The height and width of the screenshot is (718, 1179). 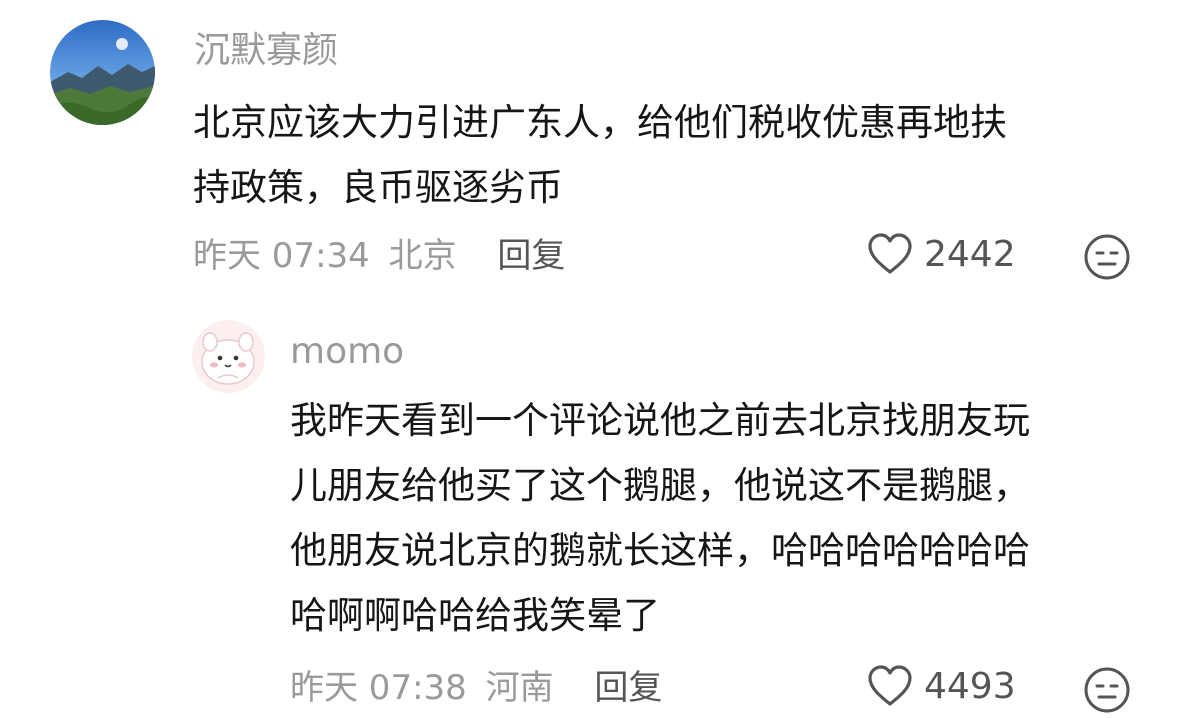 I want to click on comment-time: 昨天 07:38, so click(x=378, y=688).